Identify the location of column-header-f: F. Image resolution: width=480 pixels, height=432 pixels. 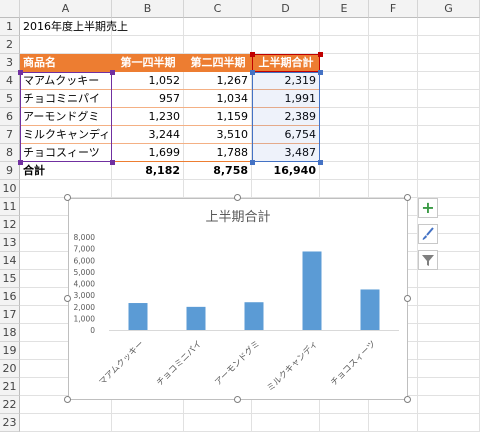
(393, 9).